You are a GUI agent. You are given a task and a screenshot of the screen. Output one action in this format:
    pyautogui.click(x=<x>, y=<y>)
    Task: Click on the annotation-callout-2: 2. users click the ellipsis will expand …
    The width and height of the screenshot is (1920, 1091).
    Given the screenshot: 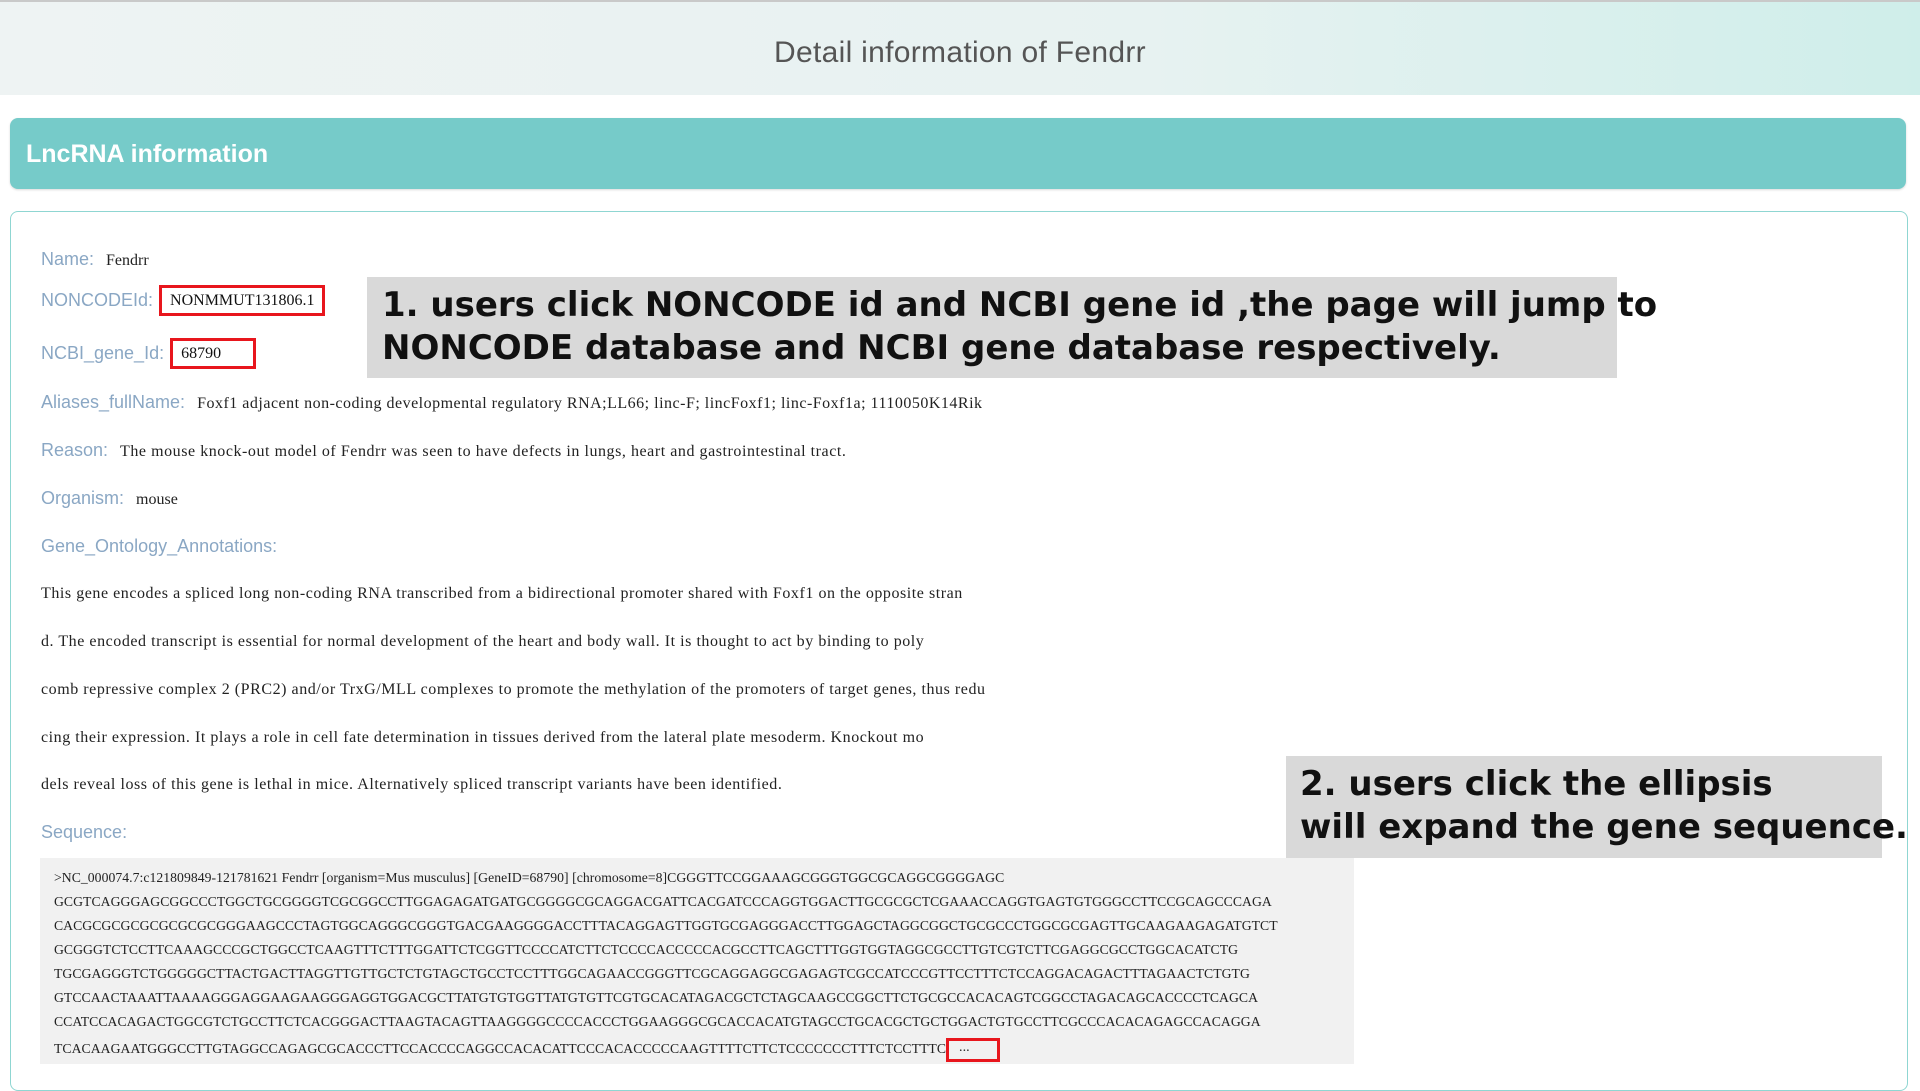 What is the action you would take?
    pyautogui.click(x=1597, y=807)
    